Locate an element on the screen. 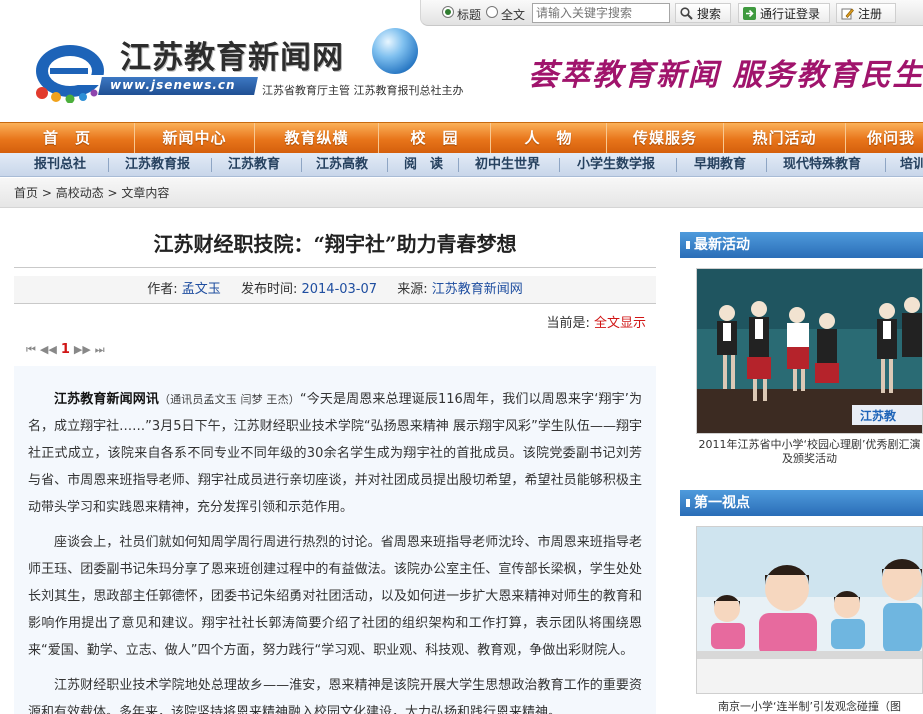  pager-current: 1 is located at coordinates (65, 349).